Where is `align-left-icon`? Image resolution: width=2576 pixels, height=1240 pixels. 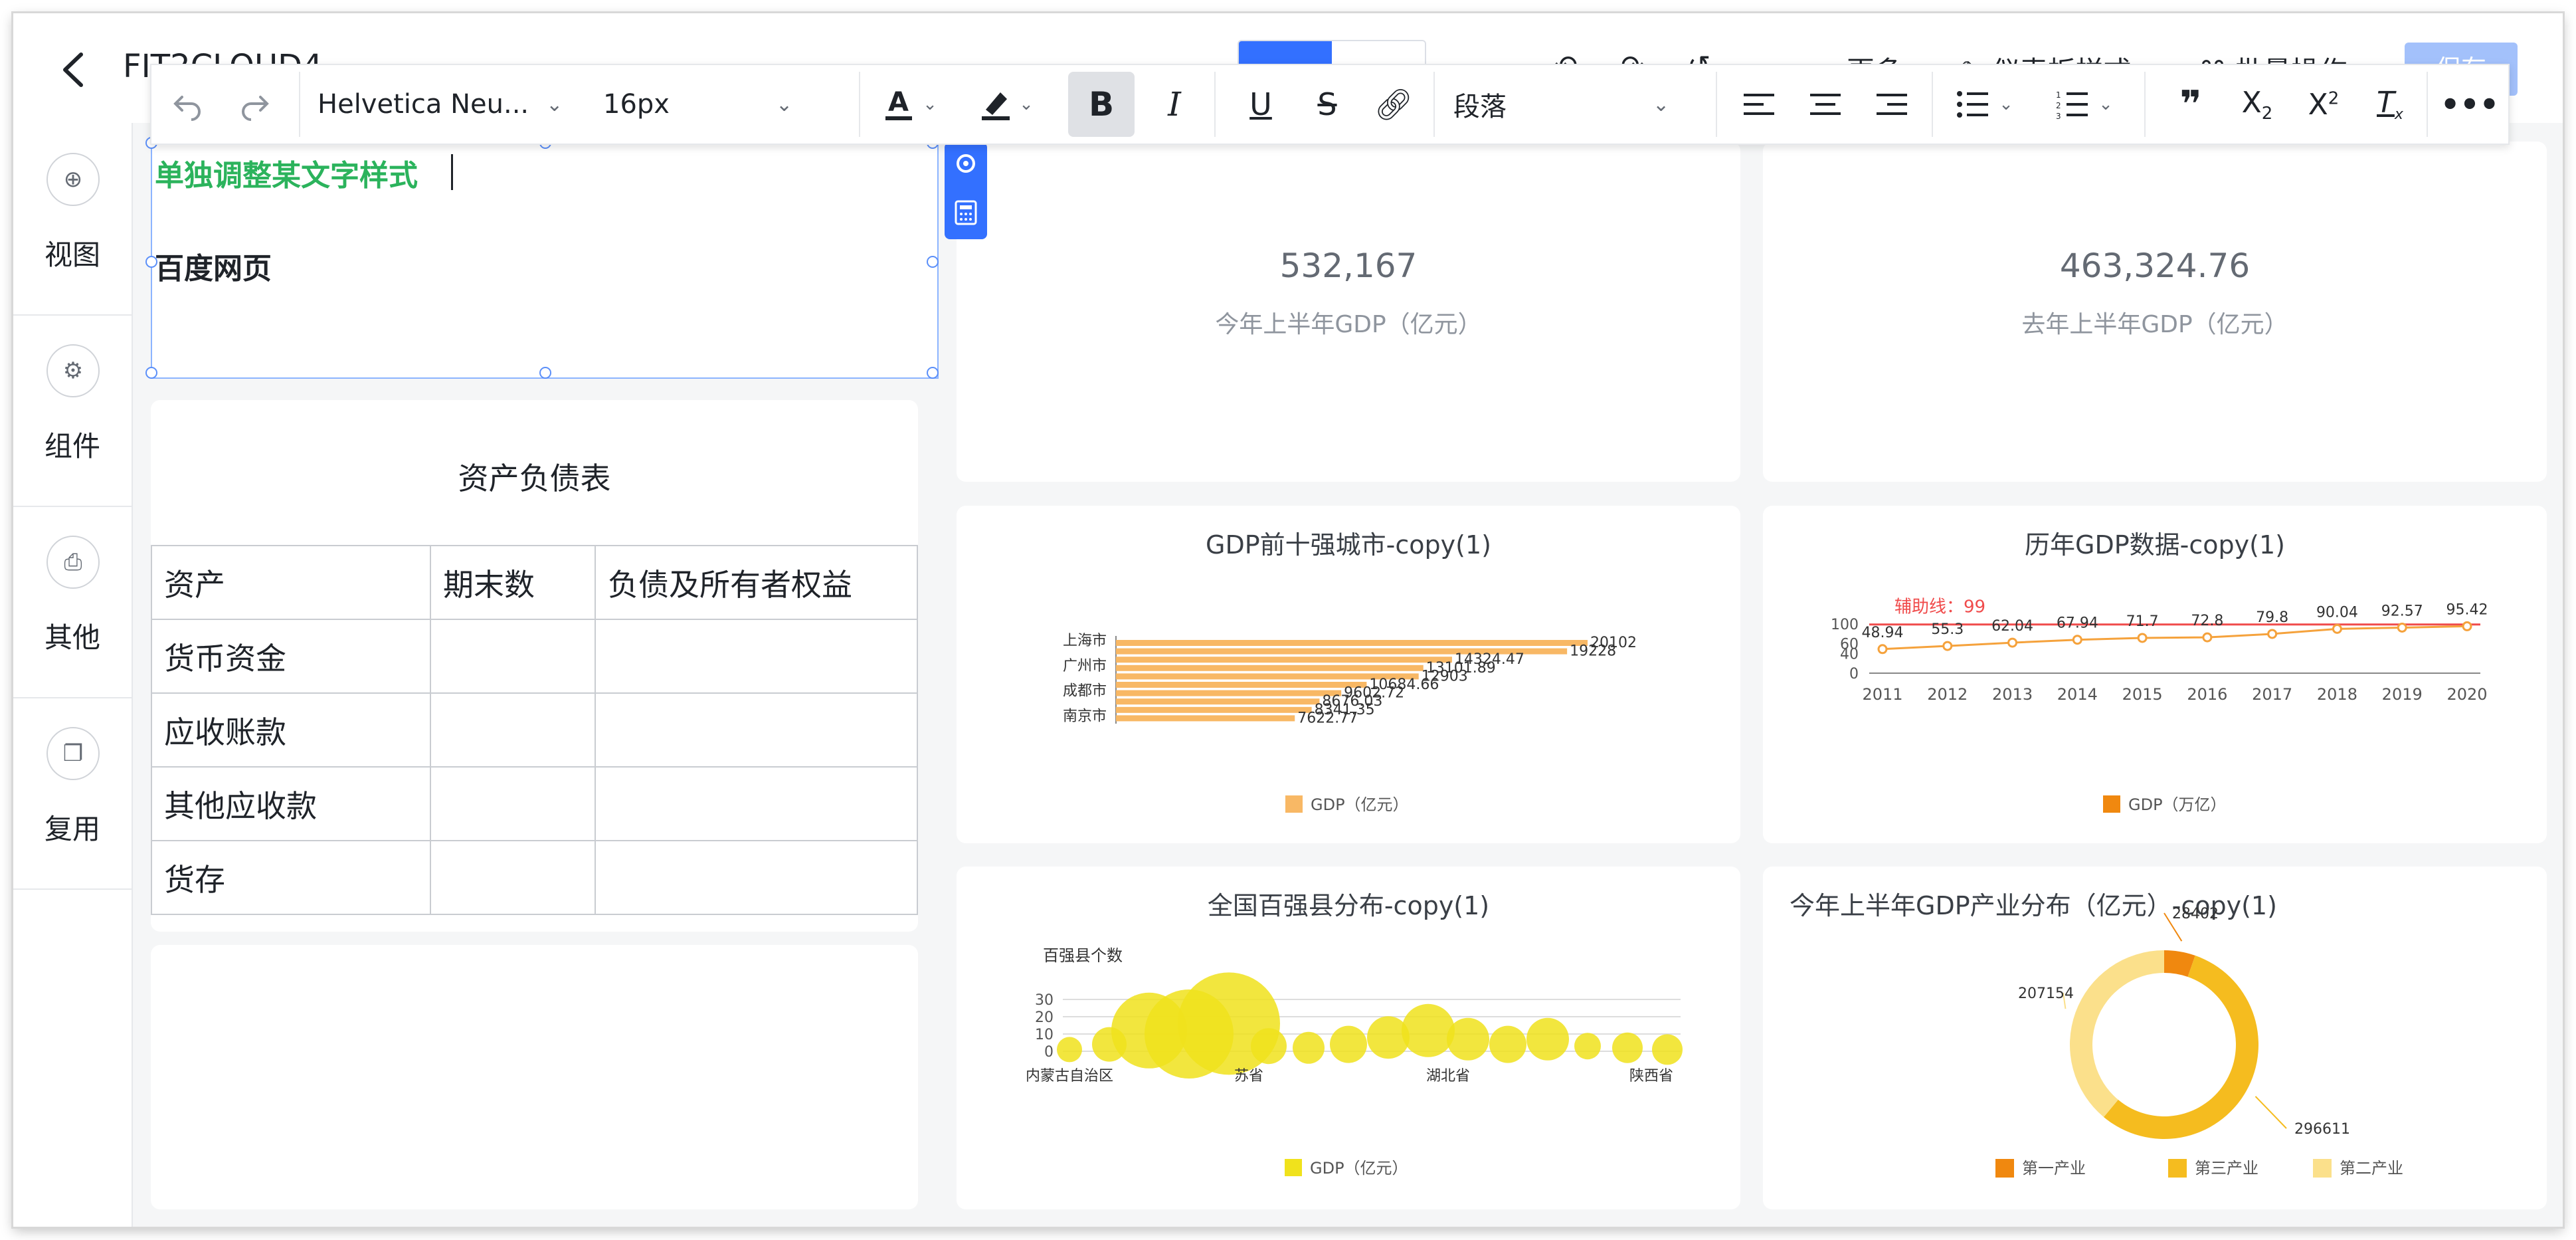
align-left-icon is located at coordinates (1759, 104).